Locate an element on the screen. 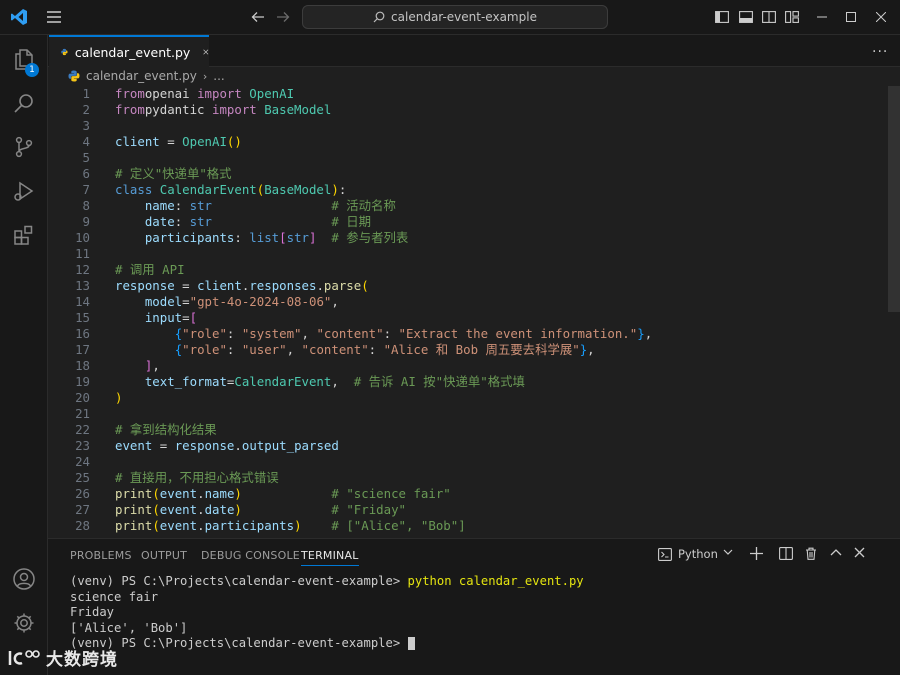 The image size is (900, 675). vscode-logo-icon is located at coordinates (19, 17).